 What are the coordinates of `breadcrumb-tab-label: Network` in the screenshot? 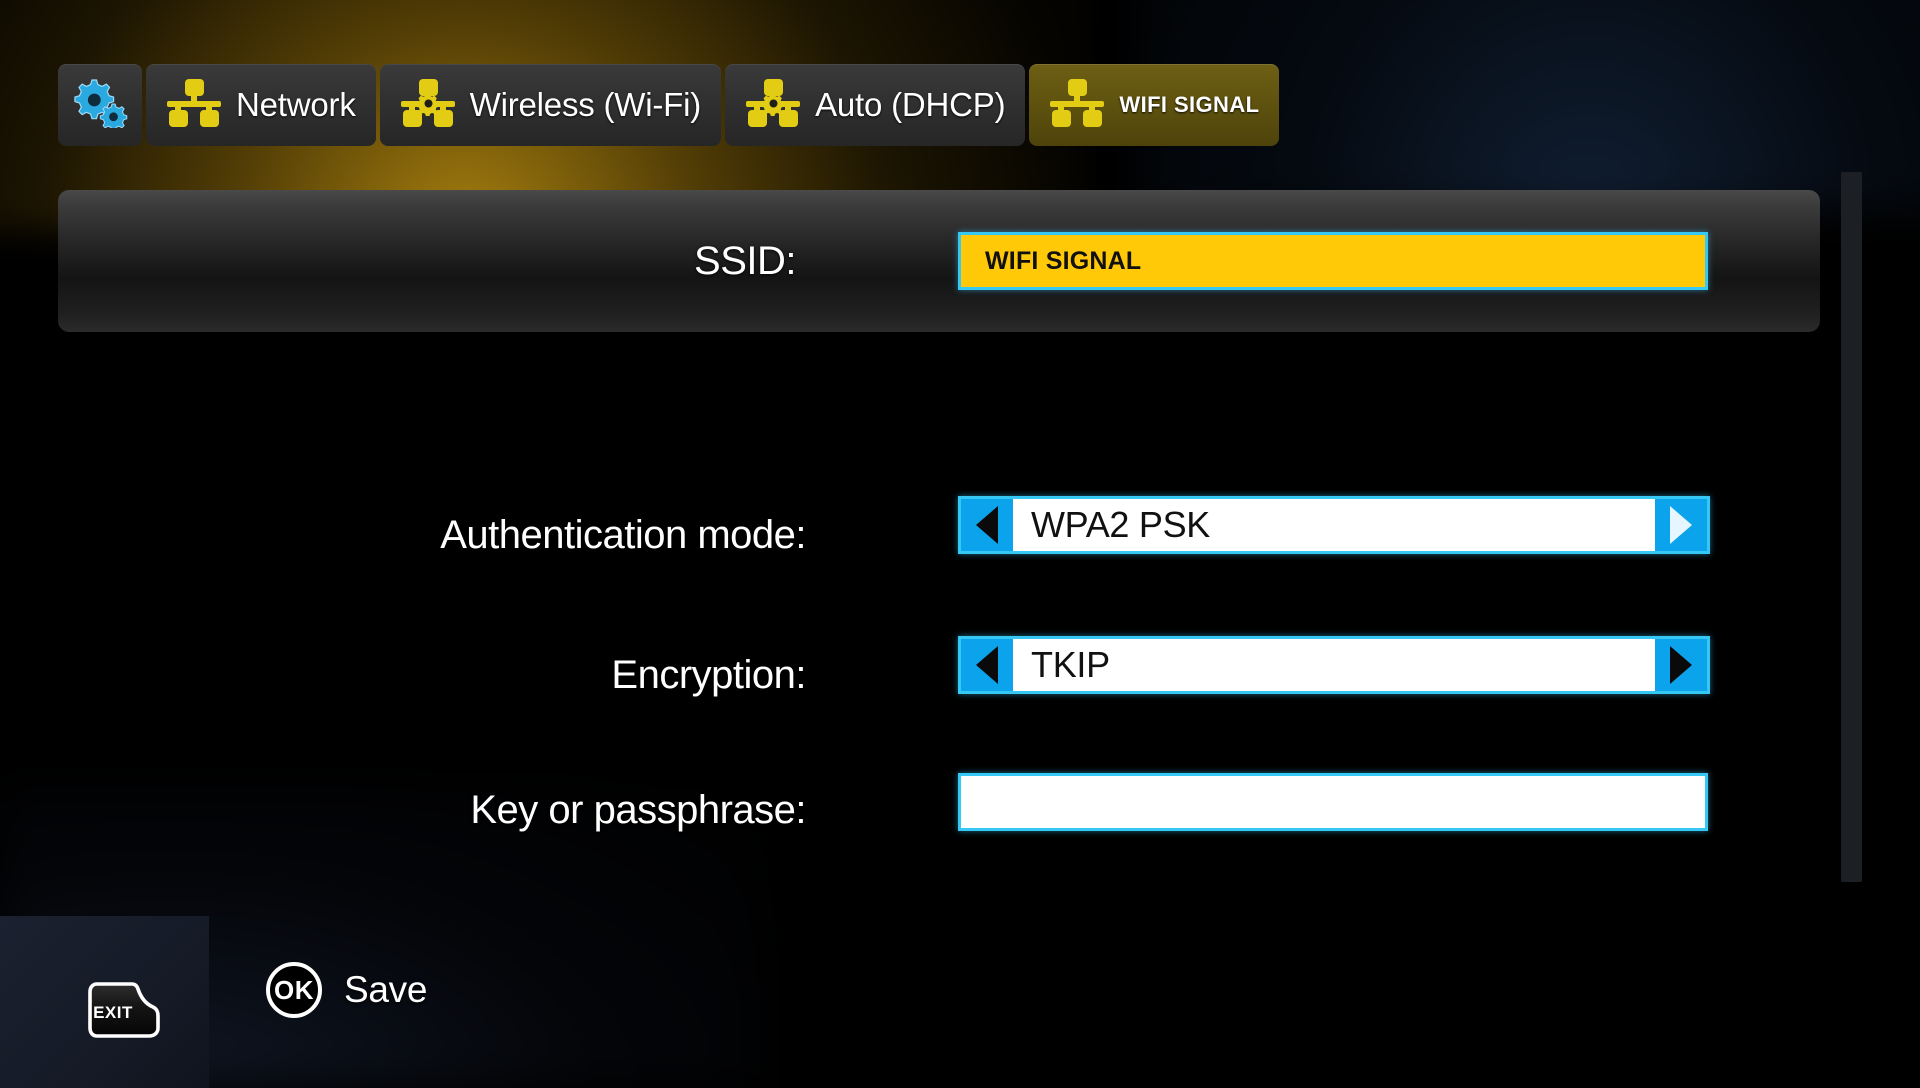 It's located at (296, 104).